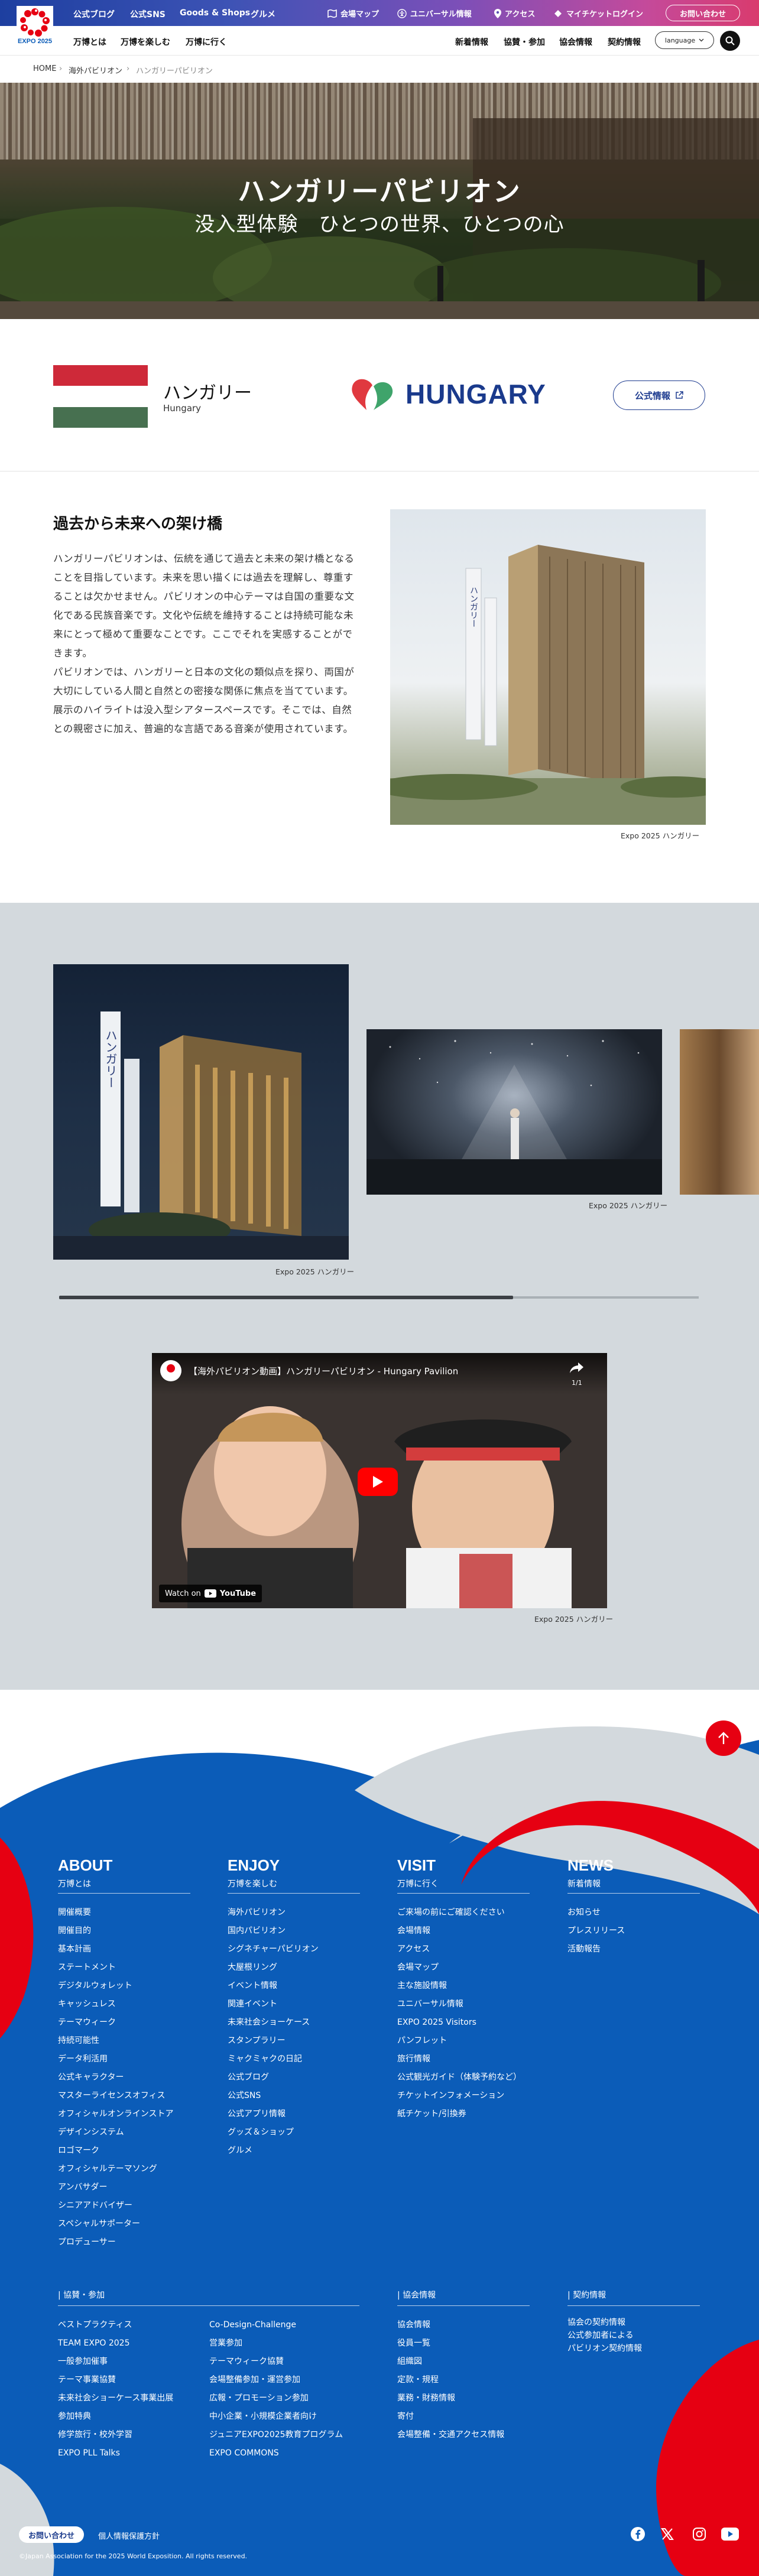 Image resolution: width=759 pixels, height=2576 pixels. Describe the element at coordinates (115, 2187) in the screenshot. I see `footer-link: アンバサダー` at that location.